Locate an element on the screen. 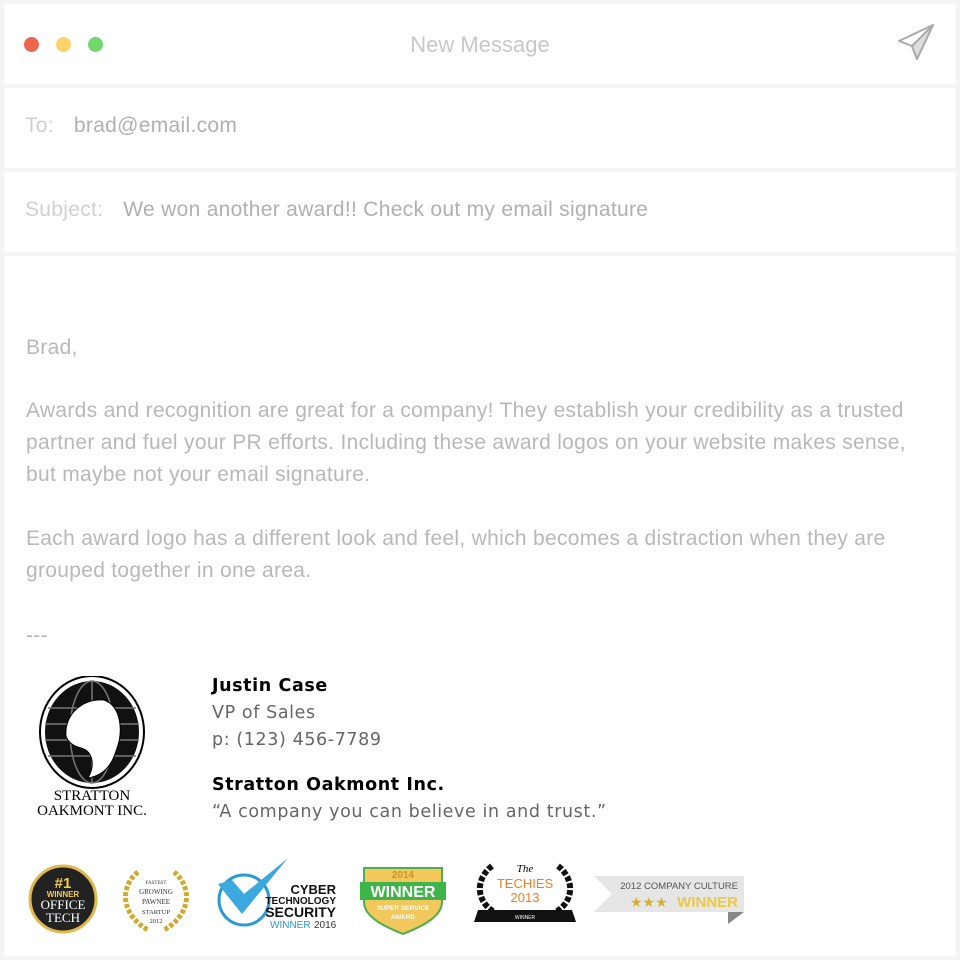  svg-text: GROWING is located at coordinates (156, 892).